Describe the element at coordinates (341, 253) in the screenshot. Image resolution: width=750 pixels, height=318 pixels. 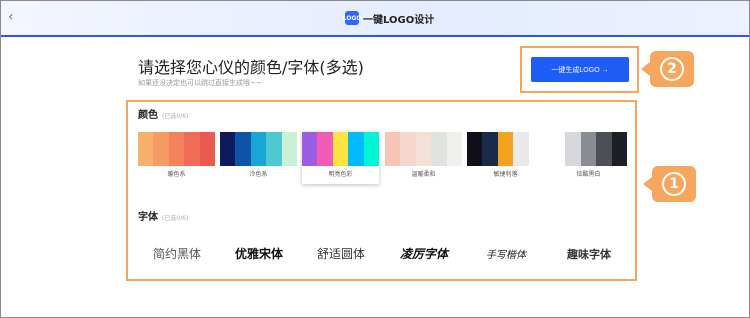
I see `font-option-comfy-round: 舒适圆体` at that location.